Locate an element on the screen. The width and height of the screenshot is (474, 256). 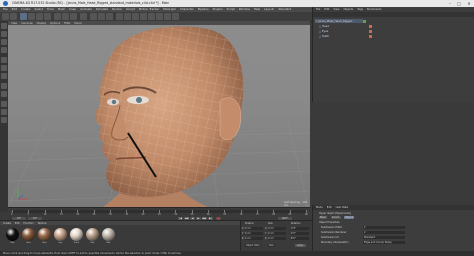
coord-size-mode-select: Size is located at coordinates (271, 245).